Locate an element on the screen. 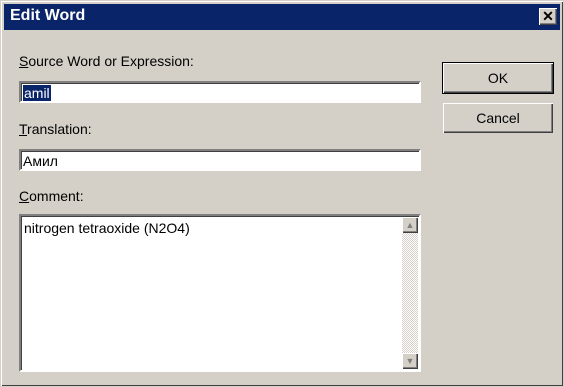 This screenshot has width=564, height=387. source-word-input: amil is located at coordinates (220, 92).